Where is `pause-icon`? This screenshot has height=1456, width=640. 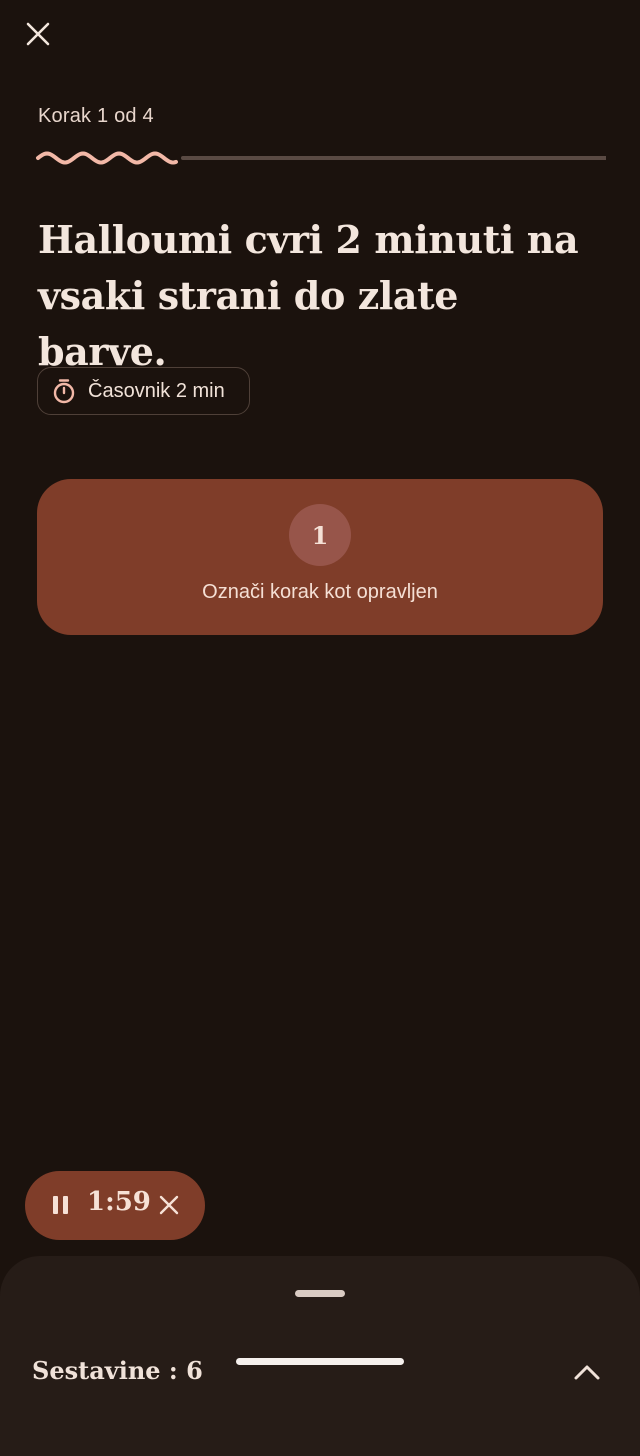
pause-icon is located at coordinates (61, 1205).